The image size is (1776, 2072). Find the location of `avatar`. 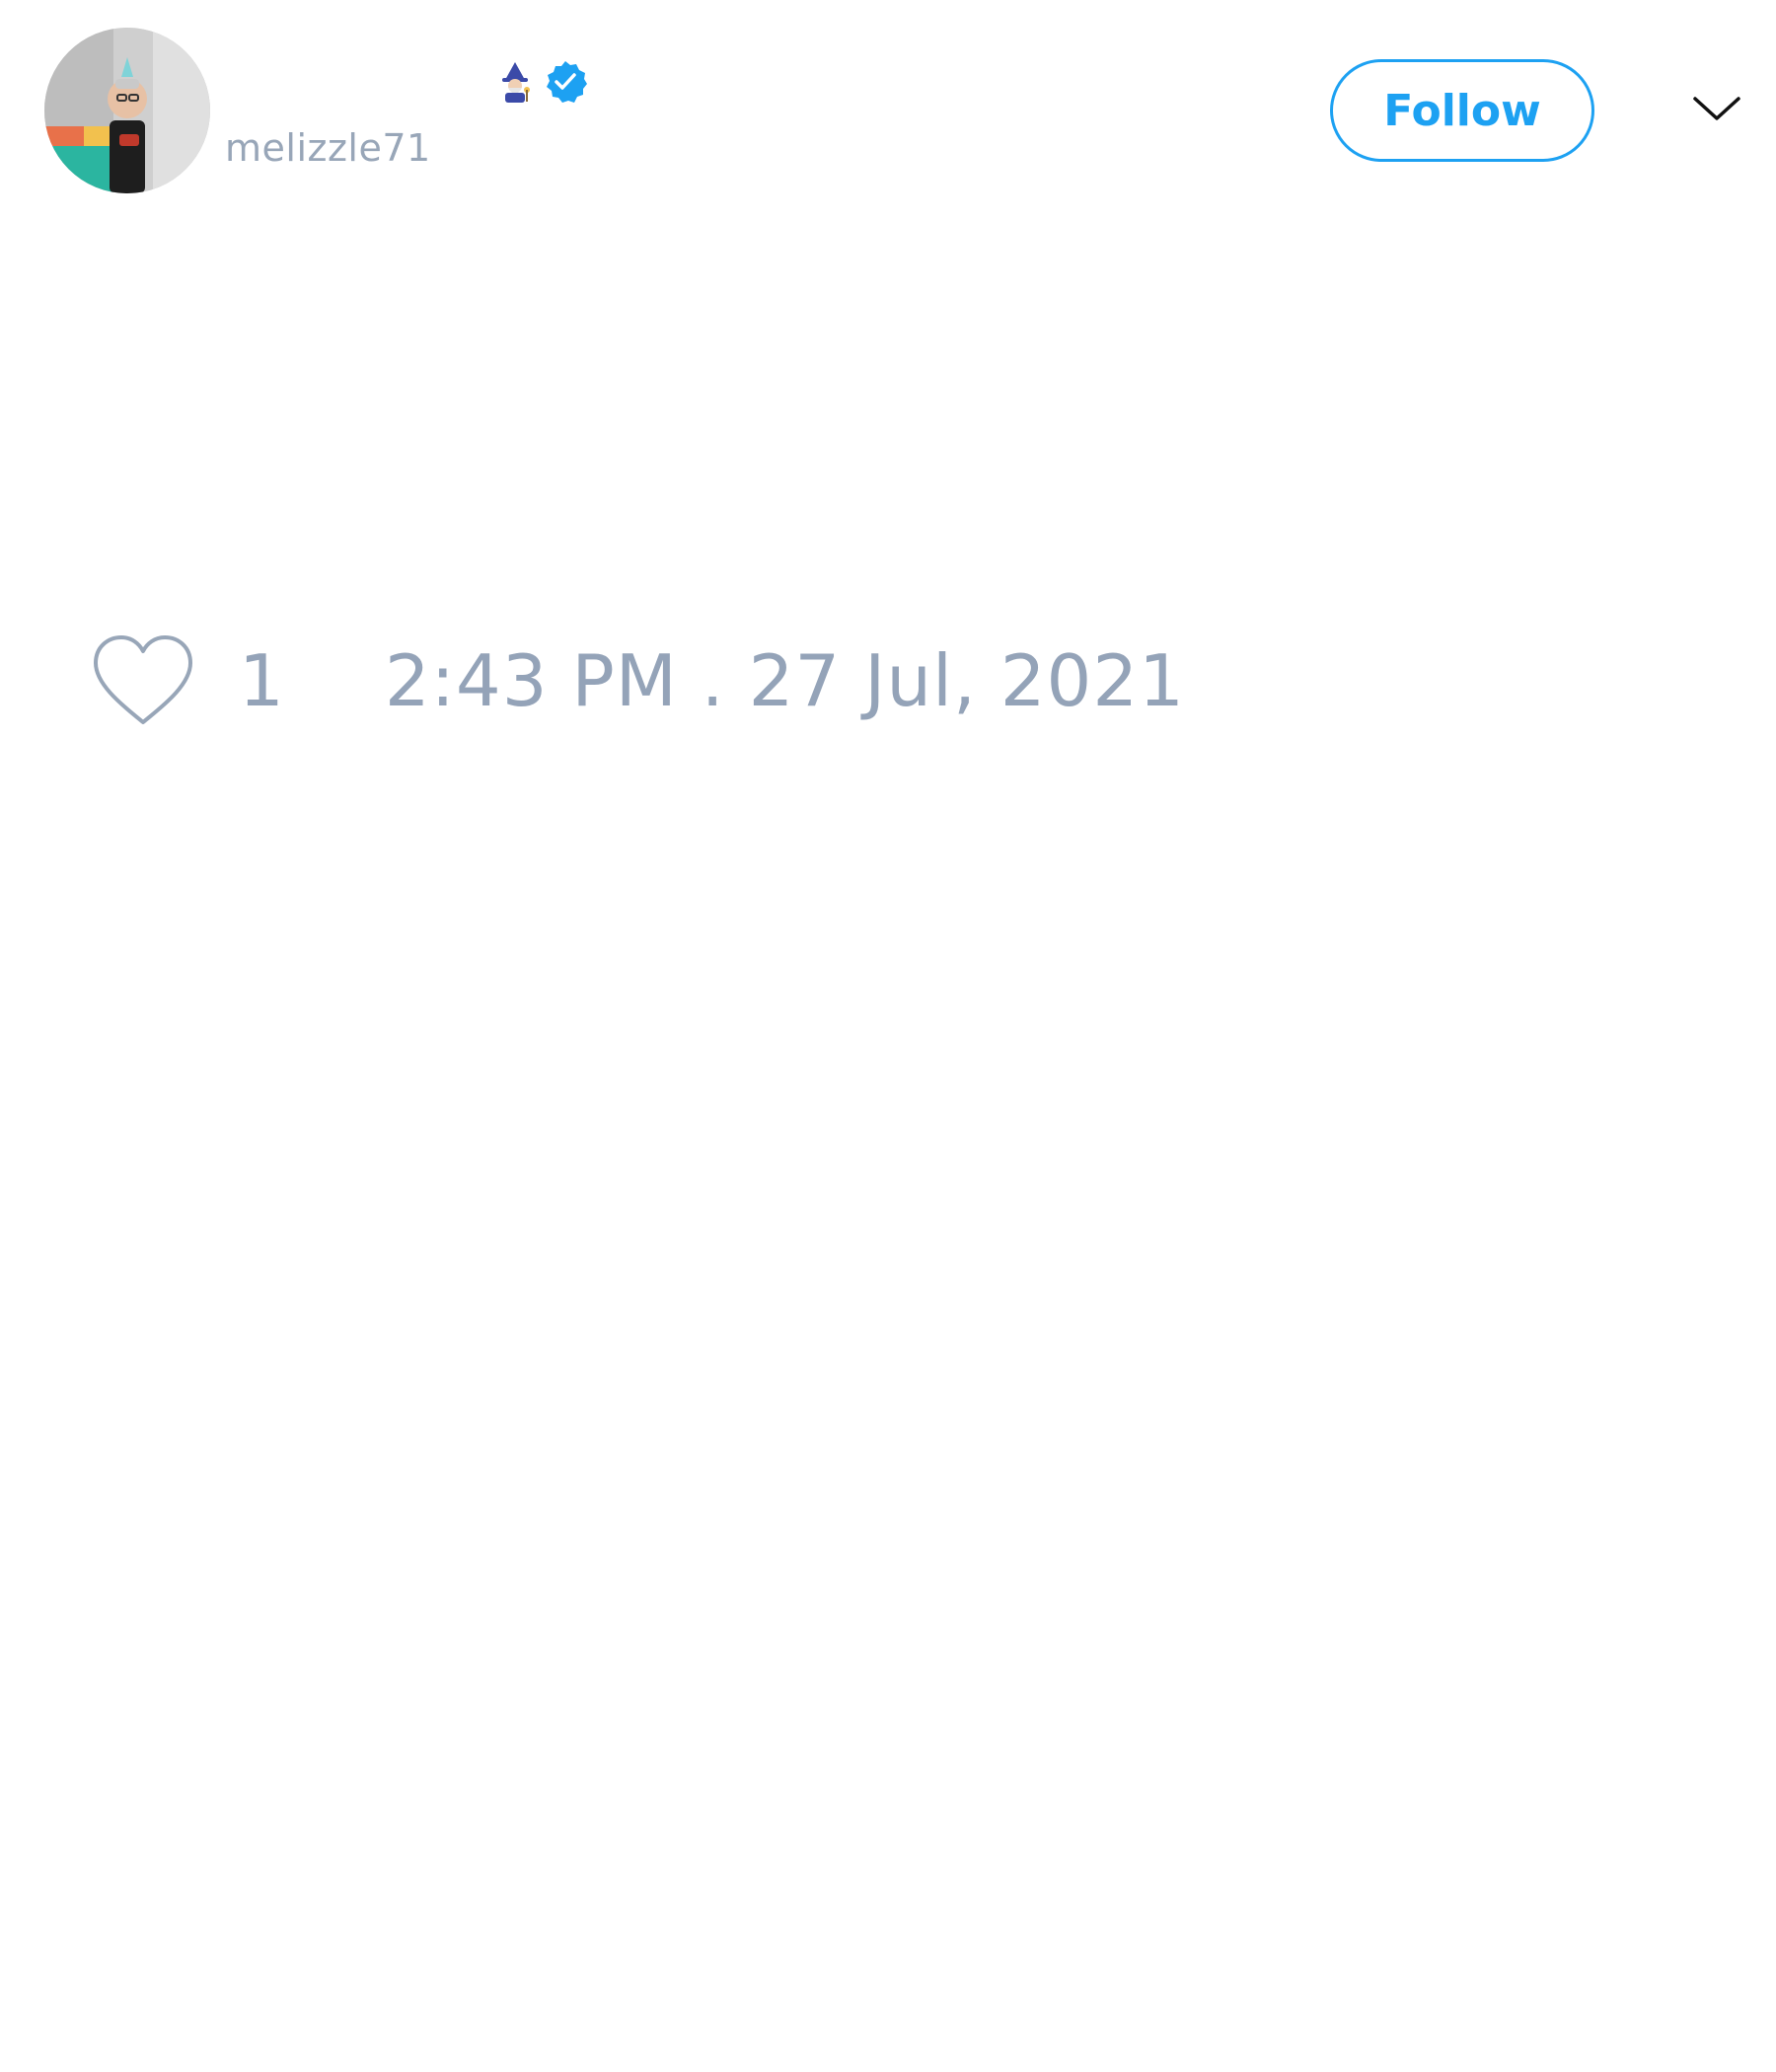

avatar is located at coordinates (127, 111).